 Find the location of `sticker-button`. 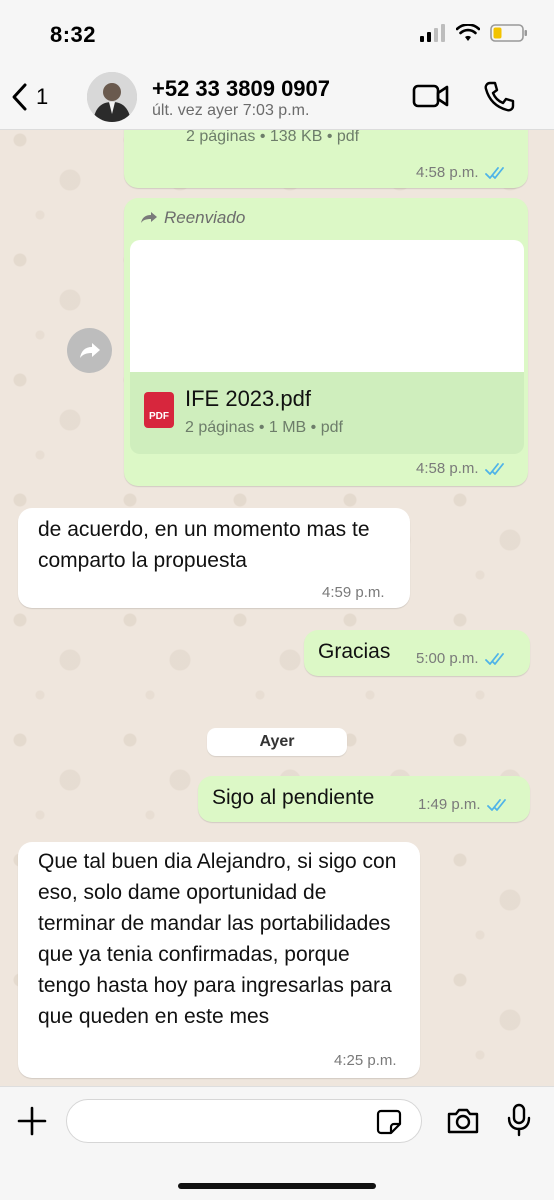

sticker-button is located at coordinates (389, 1124).